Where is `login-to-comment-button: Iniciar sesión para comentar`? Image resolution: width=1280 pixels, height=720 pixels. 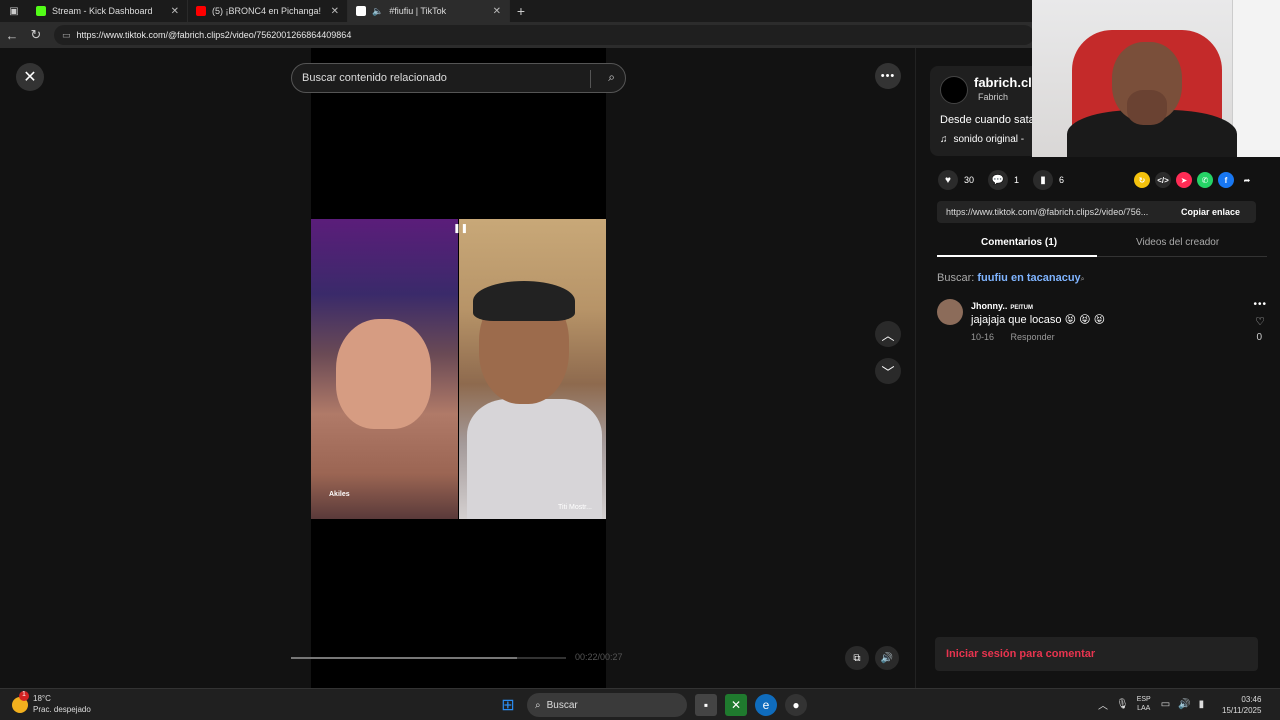 login-to-comment-button: Iniciar sesión para comentar is located at coordinates (1096, 654).